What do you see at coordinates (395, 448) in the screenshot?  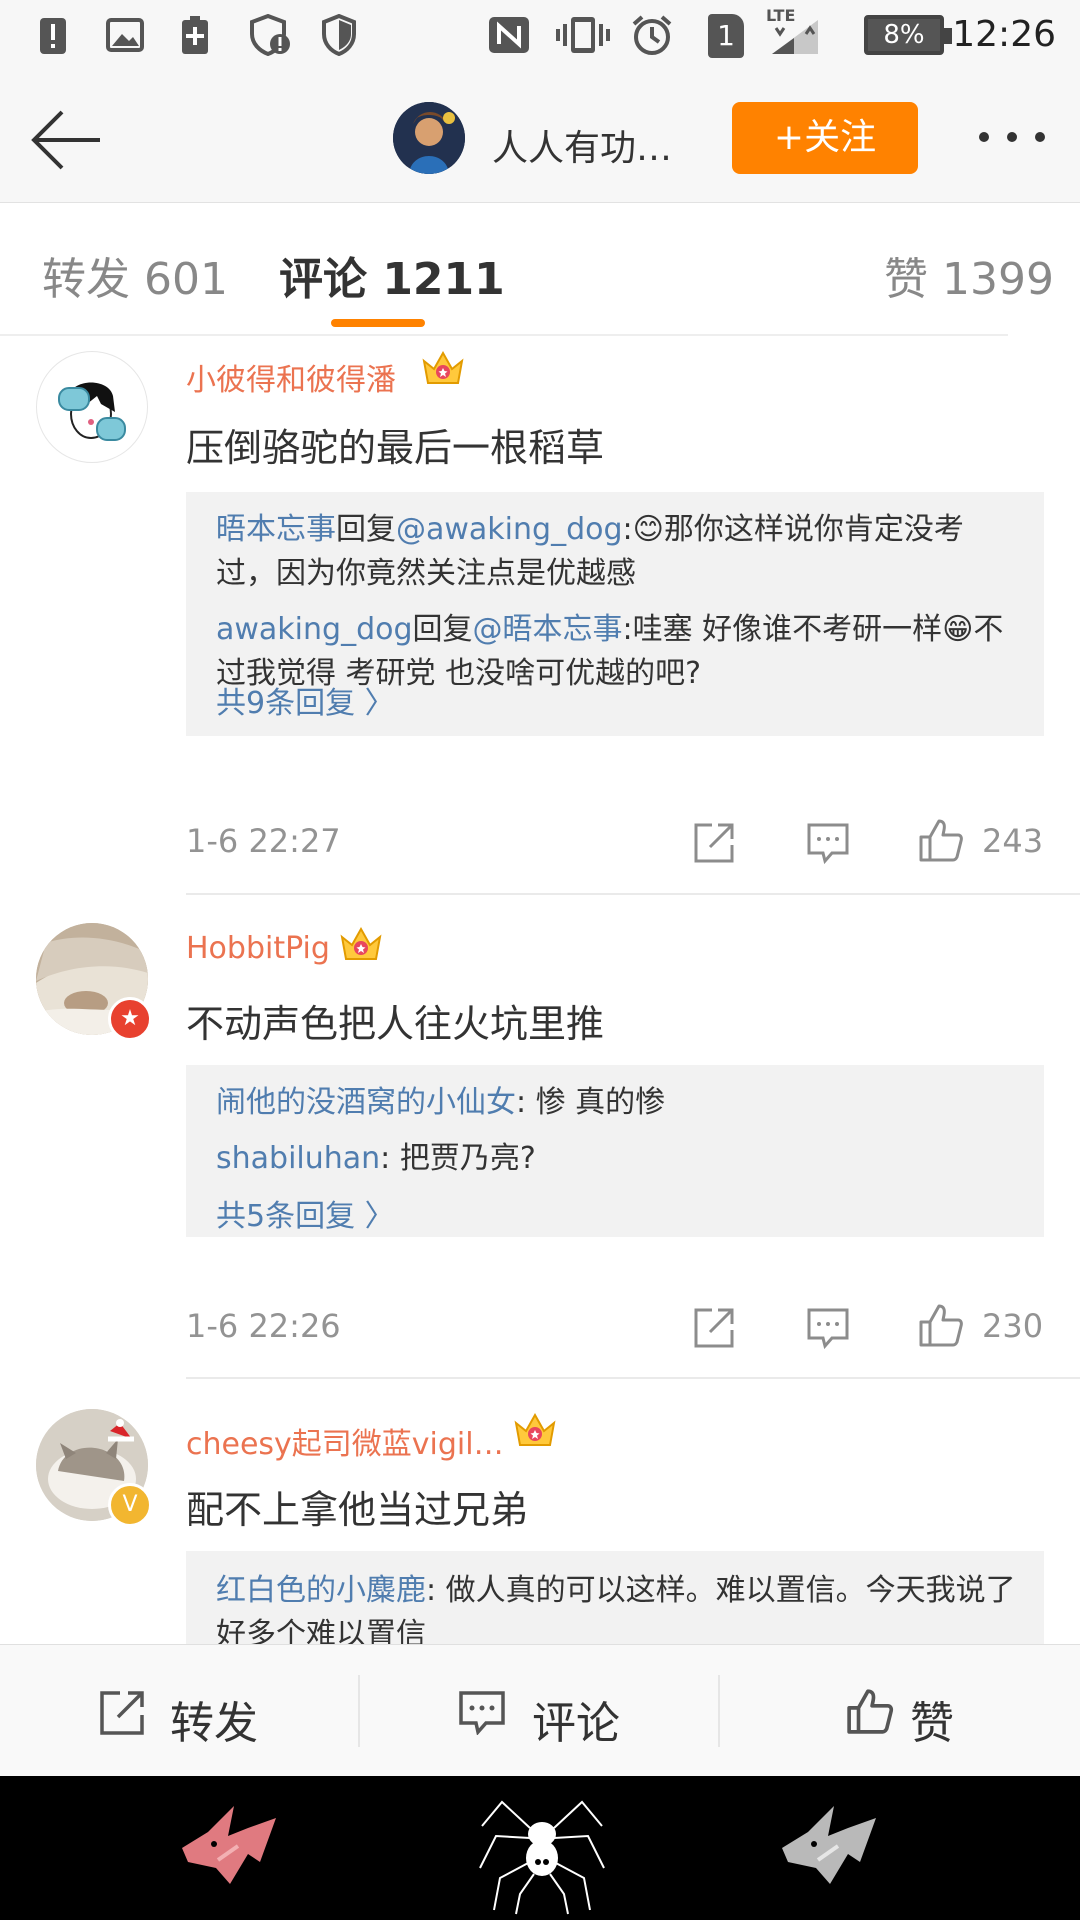 I see `comment-text: 压倒骆驼的最后一根稻草` at bounding box center [395, 448].